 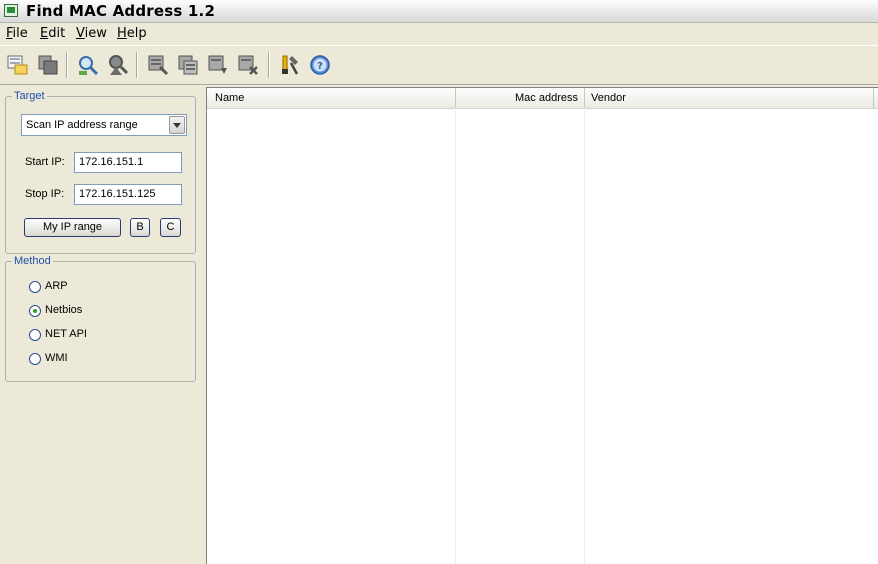 I want to click on help-icon: ?, so click(x=320, y=65).